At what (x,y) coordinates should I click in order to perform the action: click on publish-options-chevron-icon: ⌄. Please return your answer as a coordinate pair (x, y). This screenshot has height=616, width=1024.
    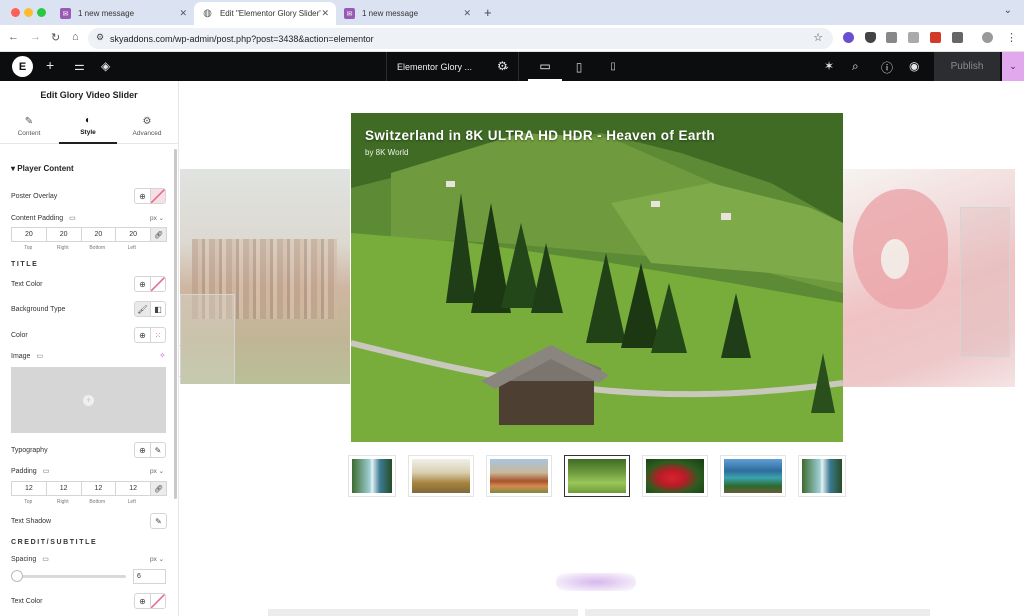
    Looking at the image, I should click on (1013, 66).